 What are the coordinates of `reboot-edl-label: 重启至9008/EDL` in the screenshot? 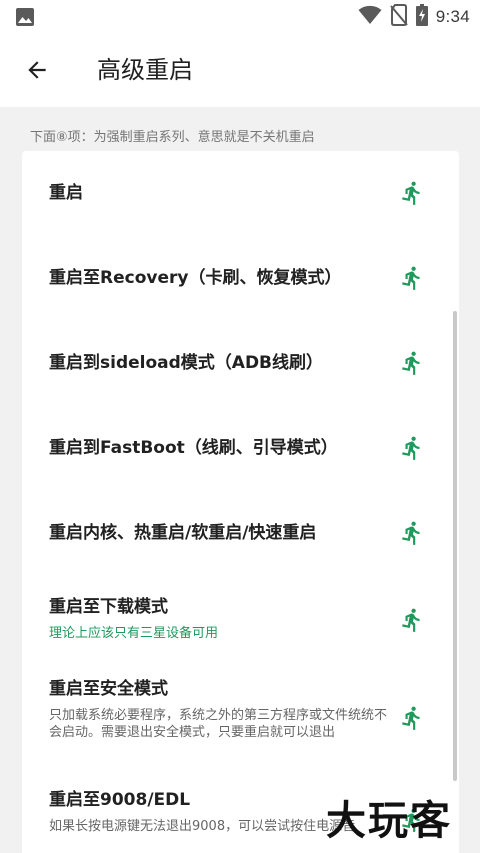 It's located at (120, 800).